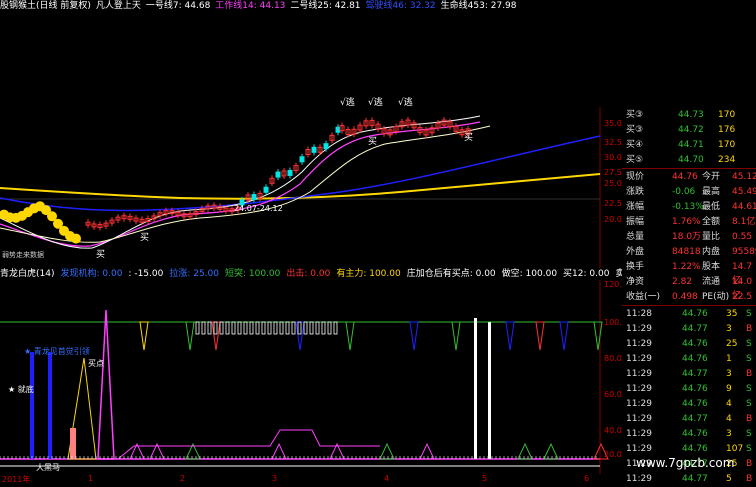 This screenshot has width=756, height=487. What do you see at coordinates (529, 274) in the screenshot?
I see `sub-indicator-item: 做空: 100.00` at bounding box center [529, 274].